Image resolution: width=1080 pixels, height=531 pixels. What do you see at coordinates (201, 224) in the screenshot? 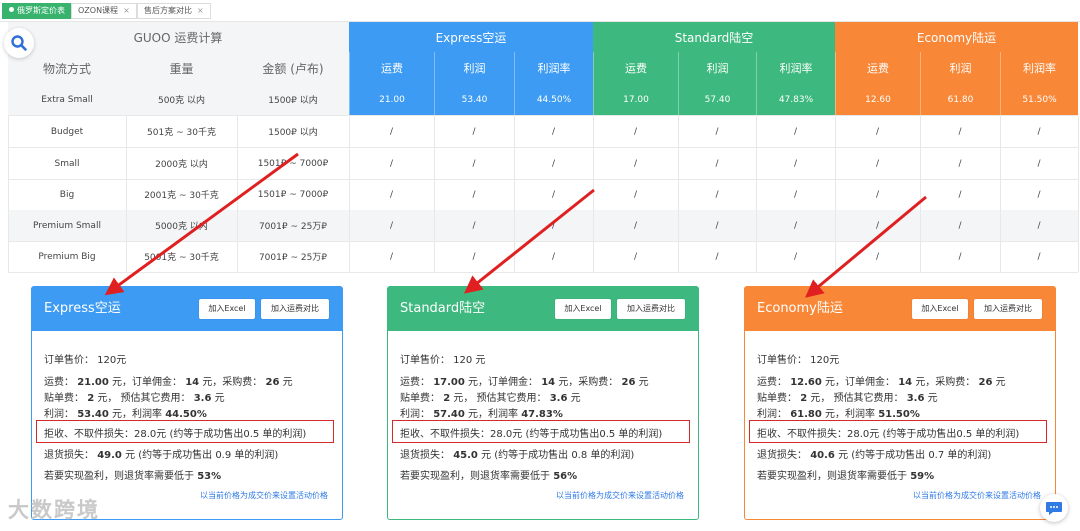
I see `arrow-express` at bounding box center [201, 224].